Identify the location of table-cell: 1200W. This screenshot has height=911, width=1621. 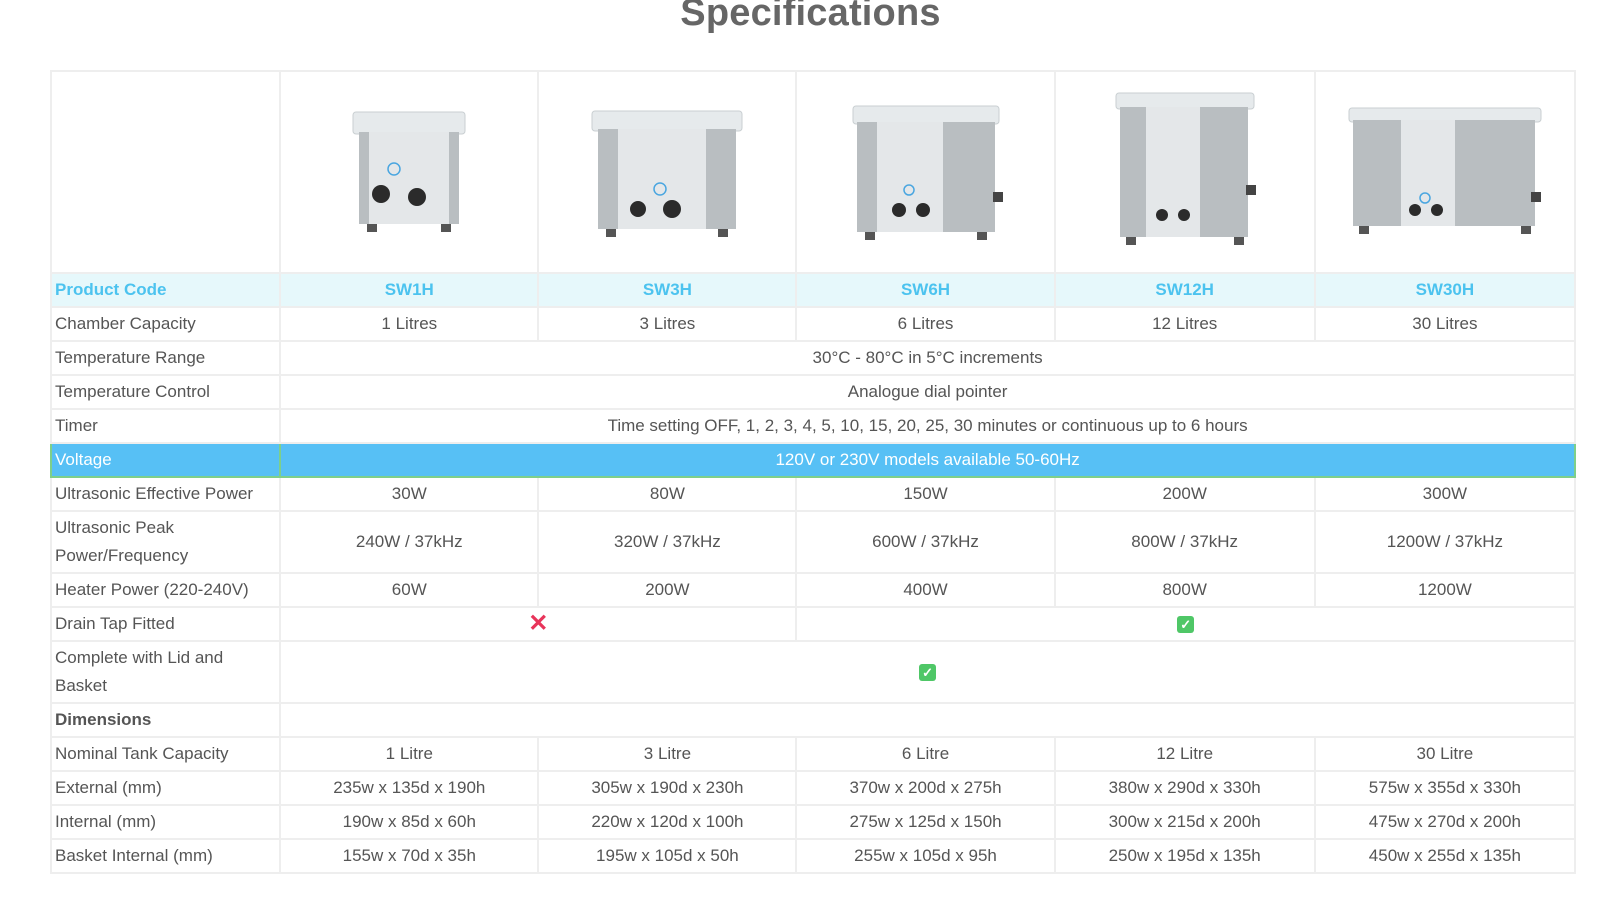
(1445, 590).